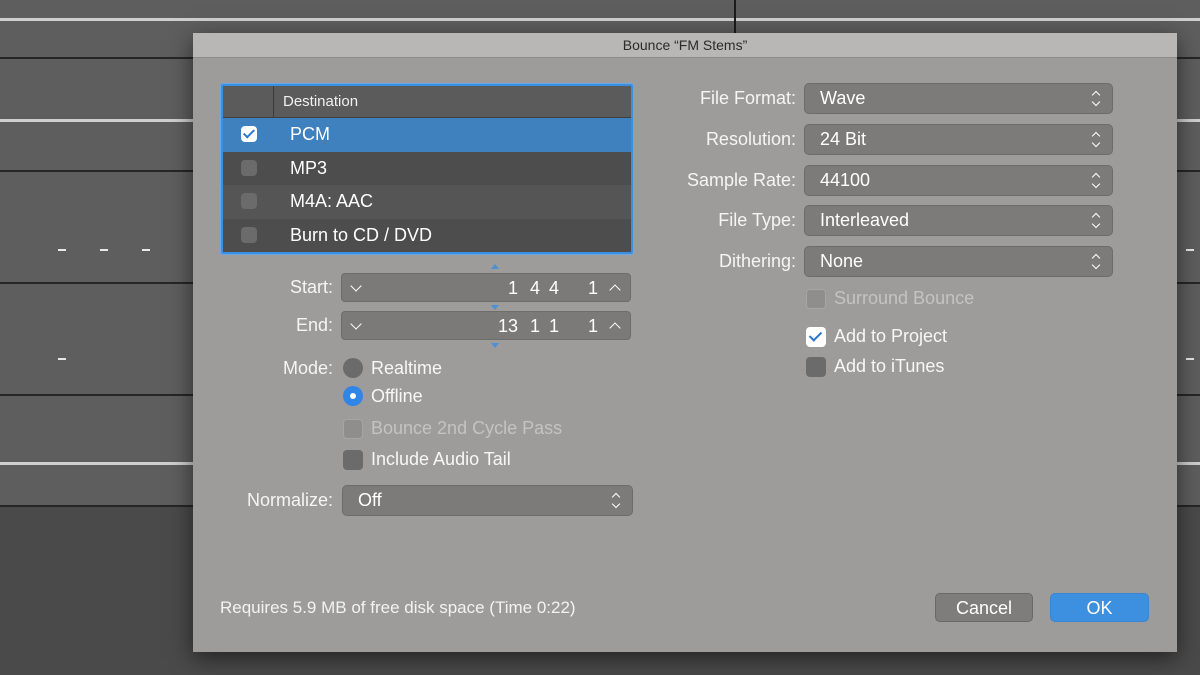 The image size is (1200, 675). Describe the element at coordinates (406, 368) in the screenshot. I see `realtime-label: Realtime` at that location.